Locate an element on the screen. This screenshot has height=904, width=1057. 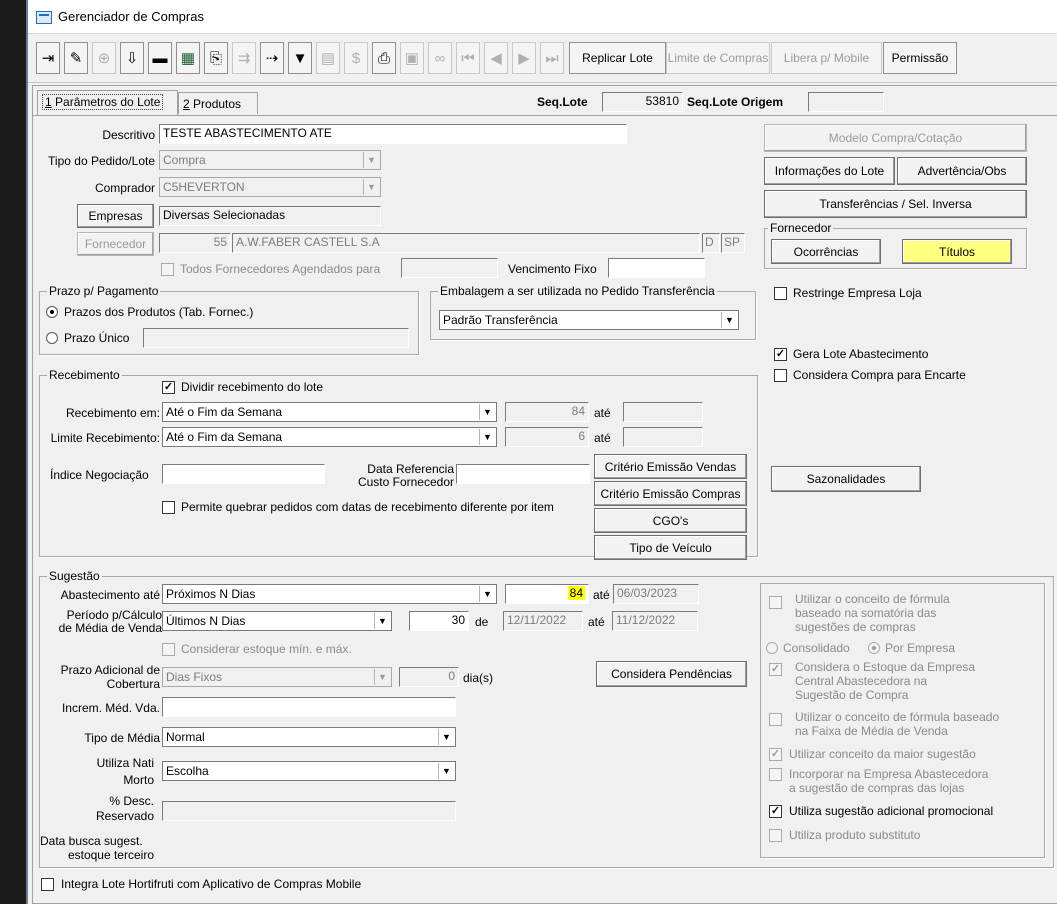
indice-negociacao-input is located at coordinates (243, 474).